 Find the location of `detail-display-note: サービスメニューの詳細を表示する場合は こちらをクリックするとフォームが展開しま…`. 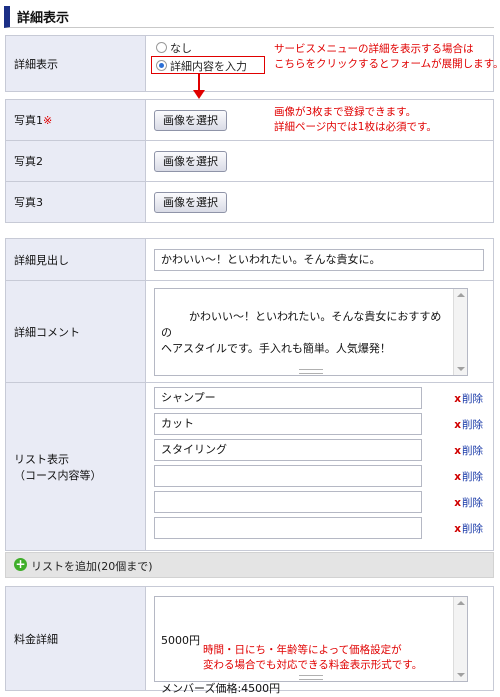

detail-display-note: サービスメニューの詳細を表示する場合は こちらをクリックするとフォームが展開しま… is located at coordinates (387, 56).